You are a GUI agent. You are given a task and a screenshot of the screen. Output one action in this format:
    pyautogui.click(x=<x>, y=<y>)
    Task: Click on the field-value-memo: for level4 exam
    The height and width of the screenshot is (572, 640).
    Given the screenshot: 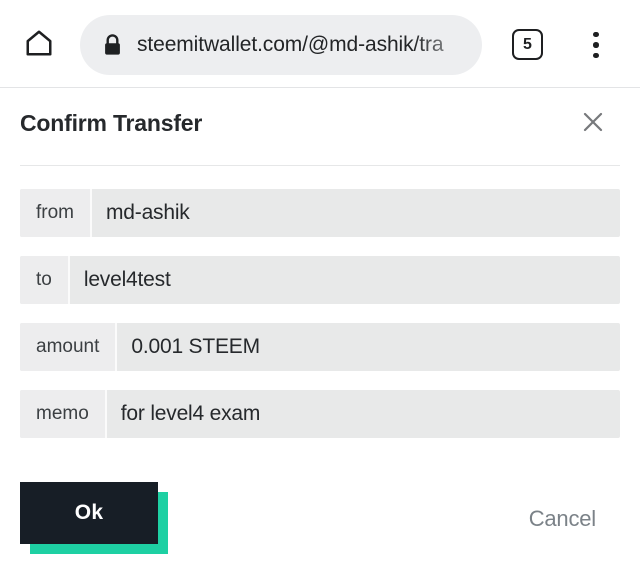 What is the action you would take?
    pyautogui.click(x=190, y=413)
    